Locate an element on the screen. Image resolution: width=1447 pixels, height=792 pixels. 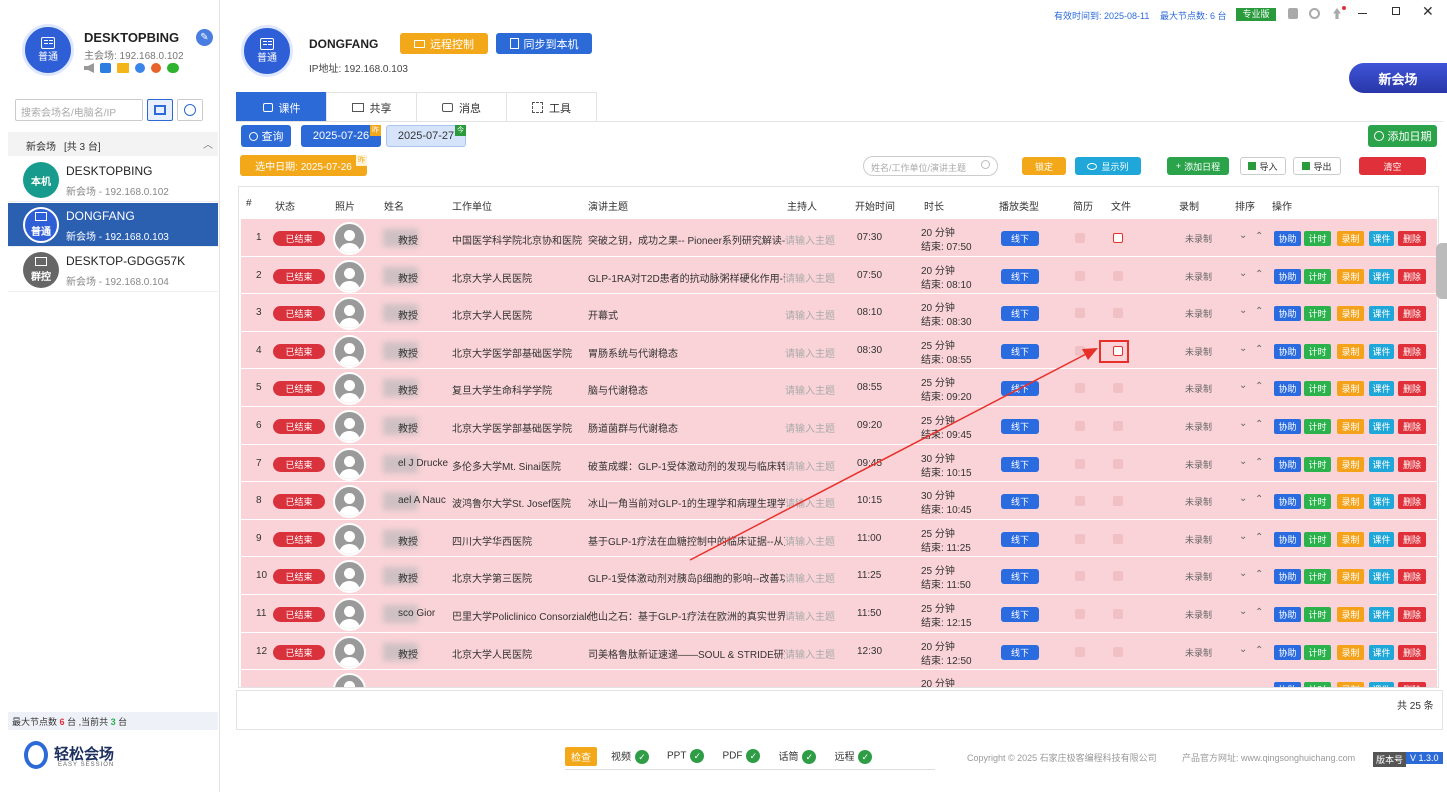
query-button: 查询 is located at coordinates (266, 136).